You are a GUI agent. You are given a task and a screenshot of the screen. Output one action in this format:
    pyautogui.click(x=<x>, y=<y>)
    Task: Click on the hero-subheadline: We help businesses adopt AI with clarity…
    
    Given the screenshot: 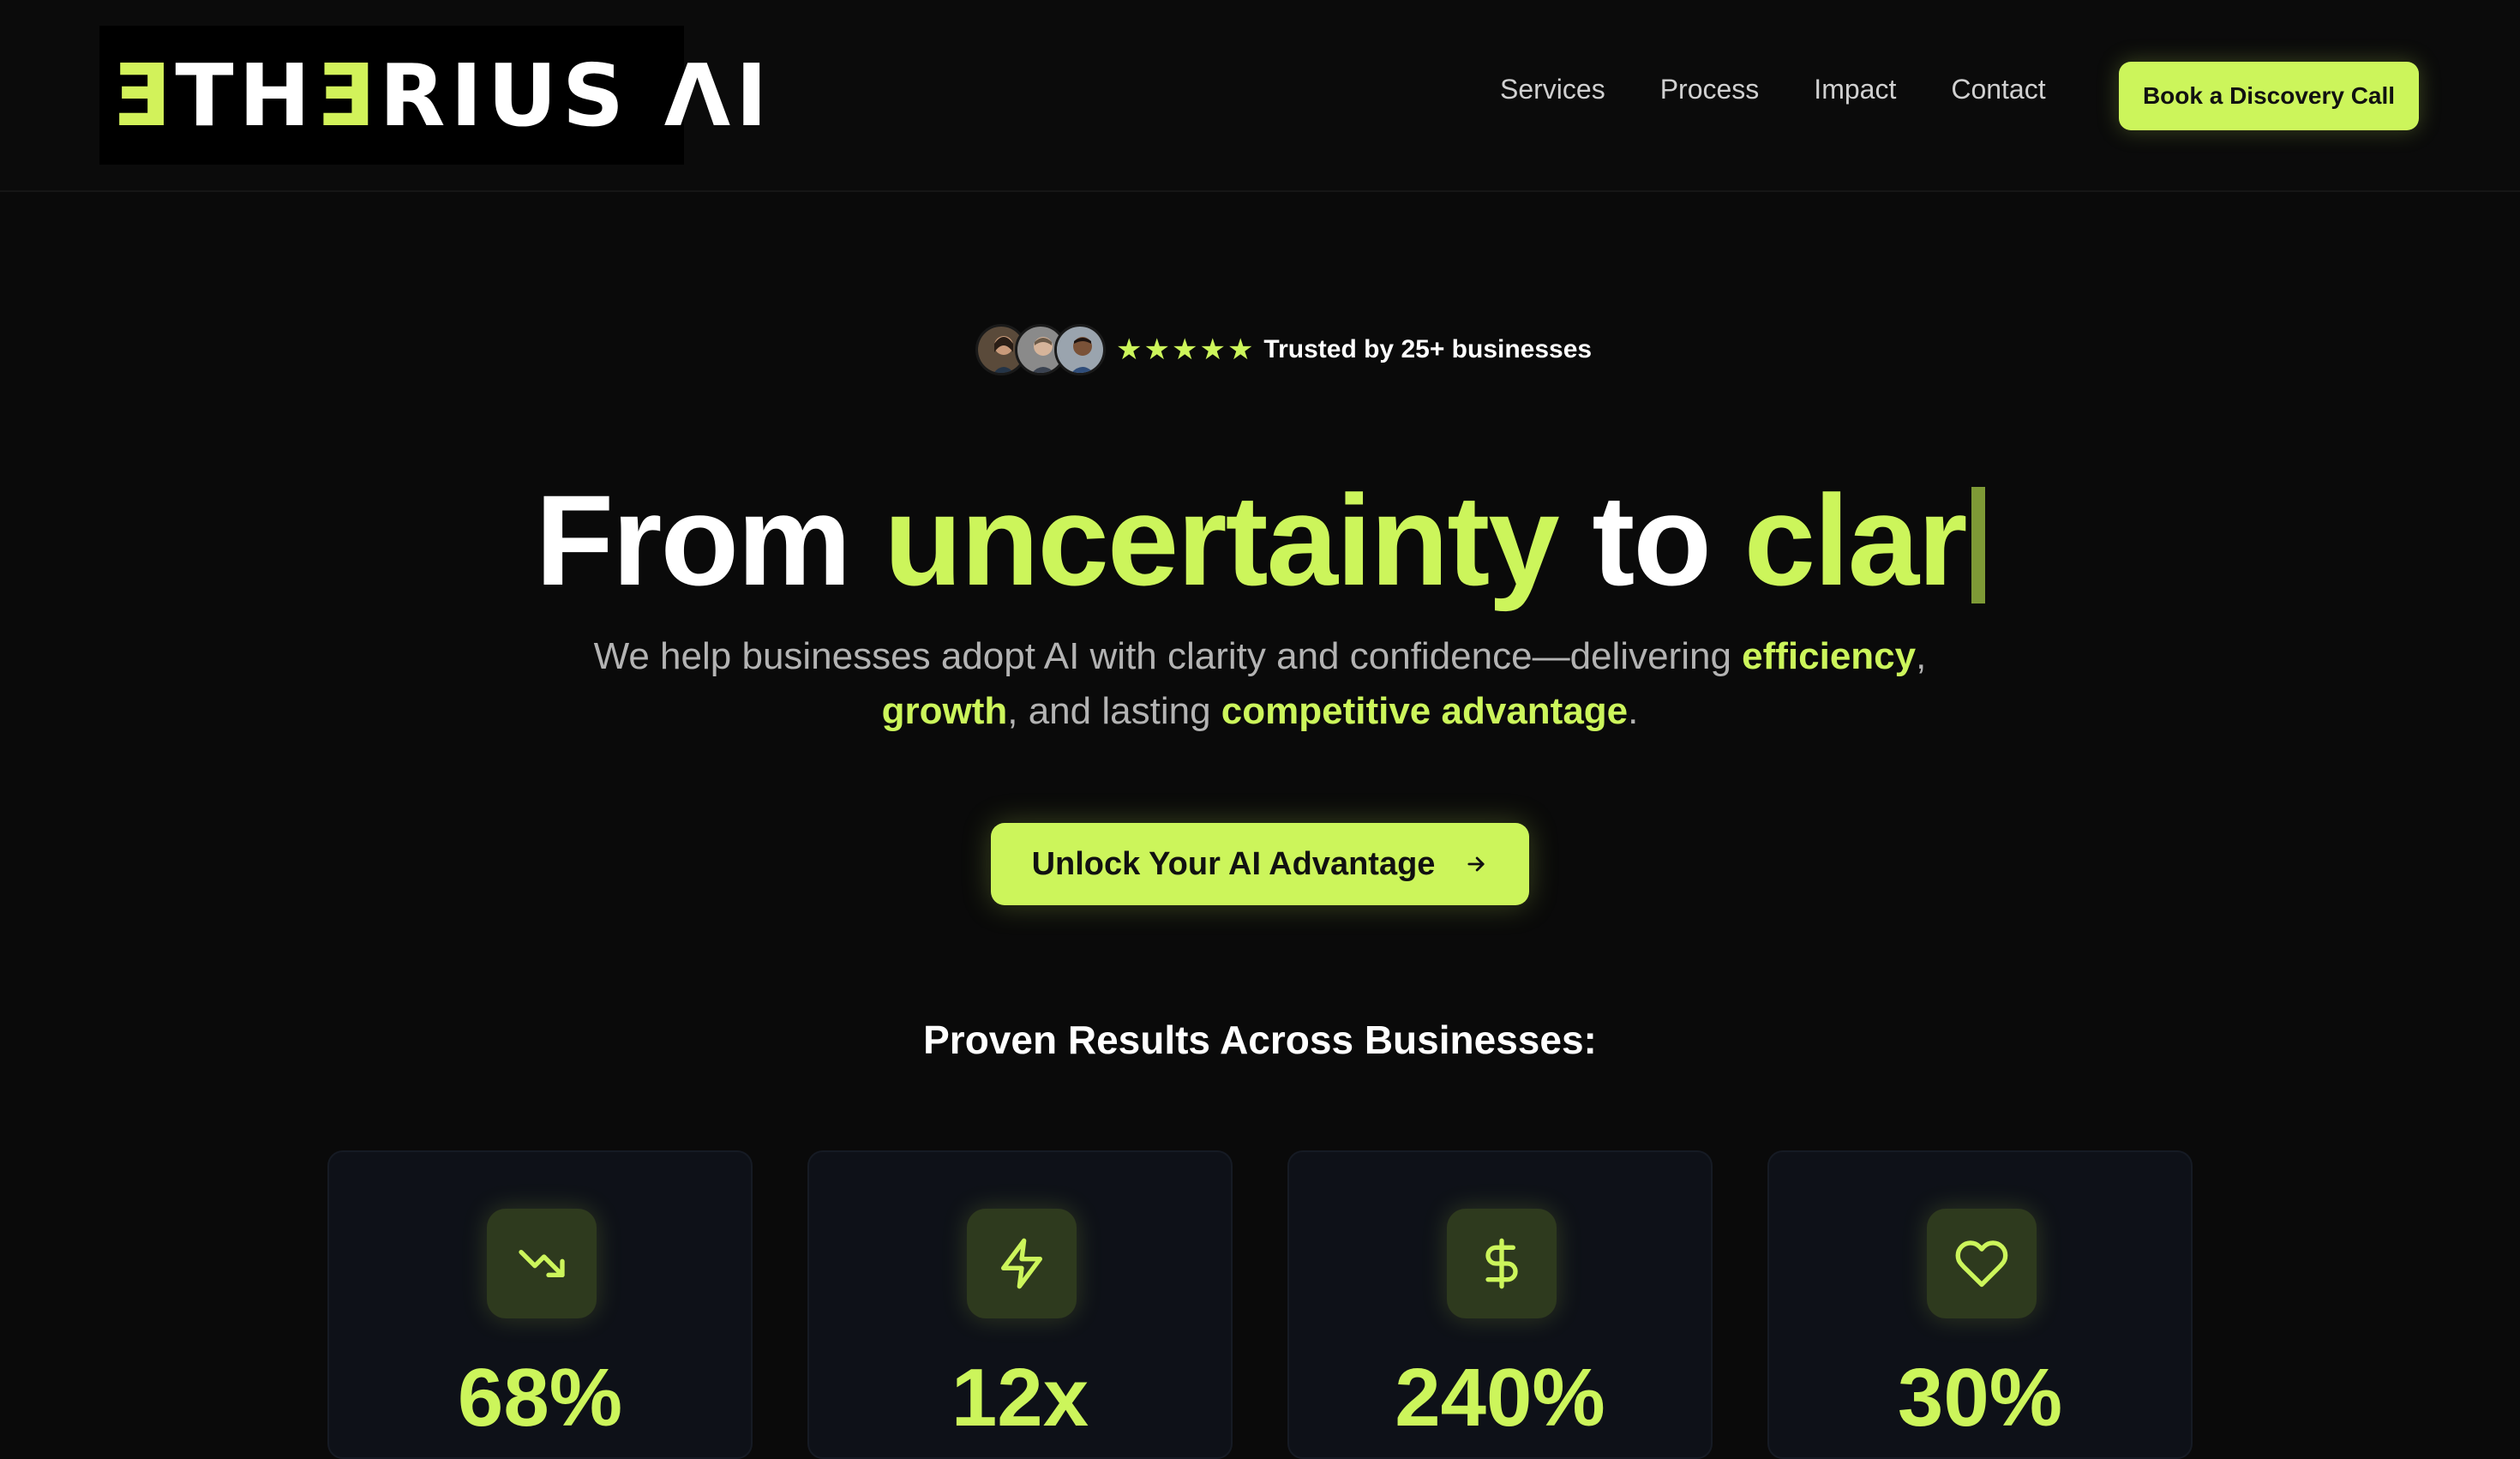 What is the action you would take?
    pyautogui.click(x=1260, y=684)
    